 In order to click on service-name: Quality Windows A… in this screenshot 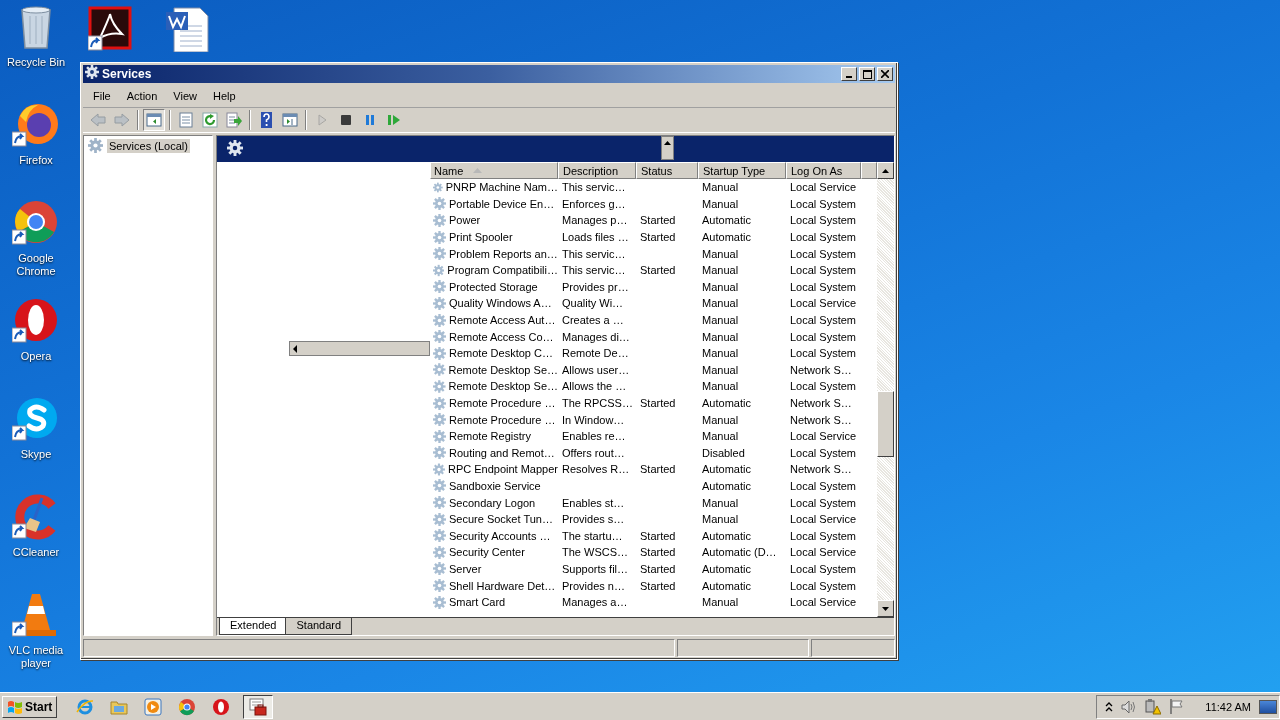, I will do `click(500, 303)`.